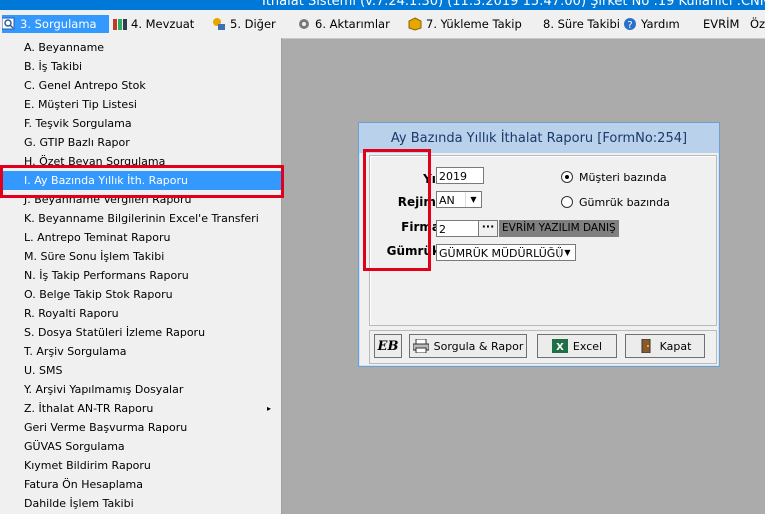  What do you see at coordinates (431, 179) in the screenshot?
I see `yil-label: Yıl` at bounding box center [431, 179].